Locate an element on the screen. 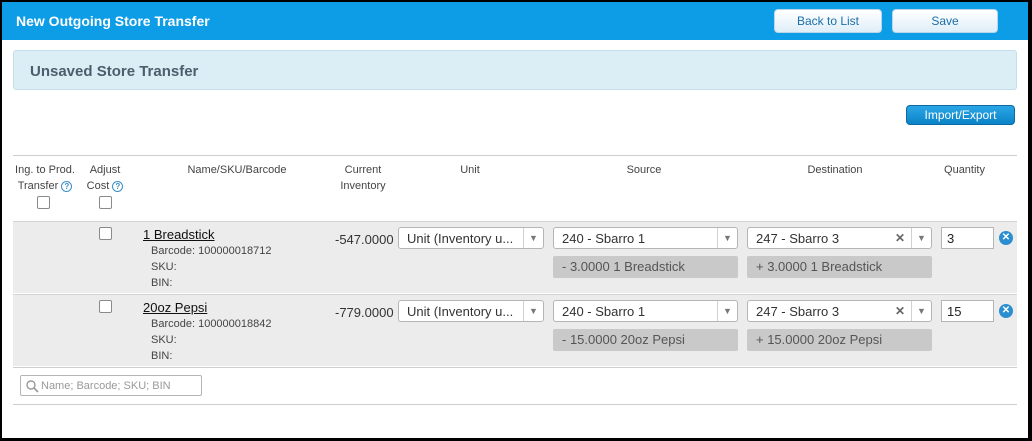 This screenshot has width=1032, height=441. col-unit: Unit is located at coordinates (470, 170).